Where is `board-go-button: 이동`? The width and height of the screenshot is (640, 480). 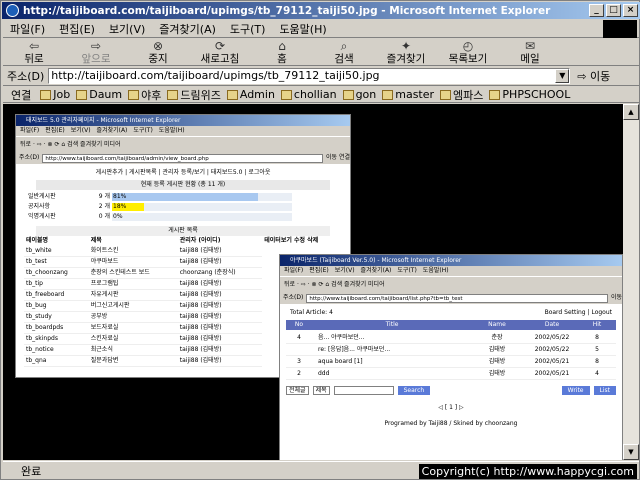
board-go-button: 이동 is located at coordinates (616, 298).